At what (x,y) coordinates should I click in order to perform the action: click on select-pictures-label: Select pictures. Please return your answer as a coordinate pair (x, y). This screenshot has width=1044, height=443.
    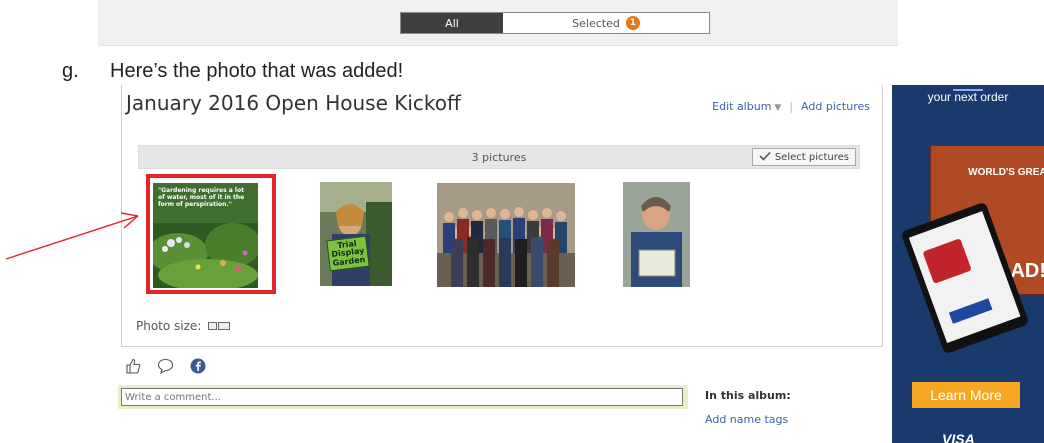
    Looking at the image, I should click on (811, 157).